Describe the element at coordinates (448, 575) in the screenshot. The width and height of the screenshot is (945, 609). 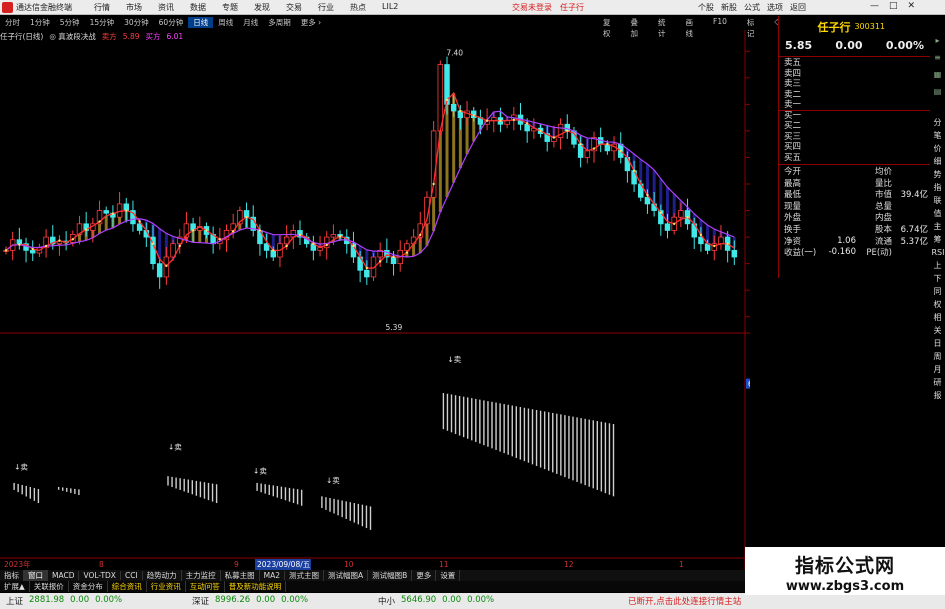
I see `indicator-tab-13: 设置` at that location.